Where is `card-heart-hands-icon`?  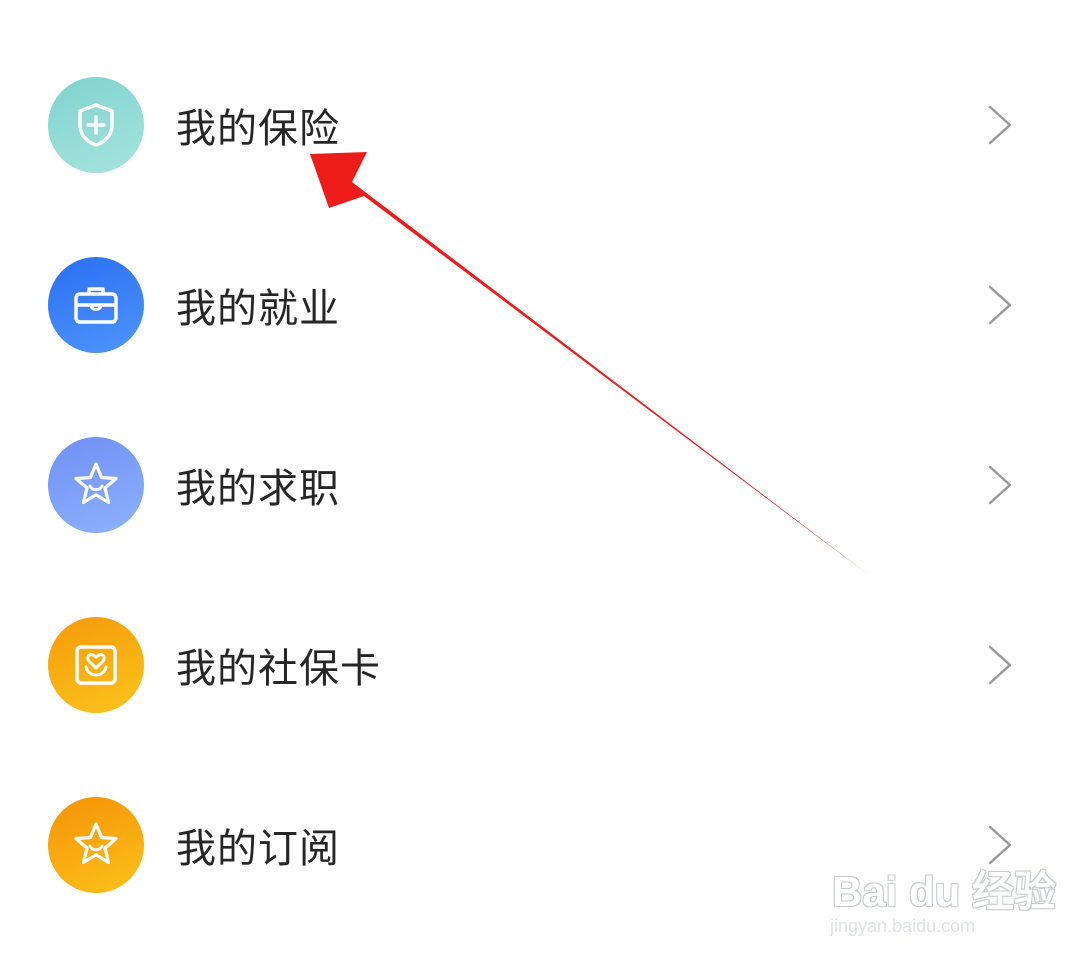 card-heart-hands-icon is located at coordinates (96, 665).